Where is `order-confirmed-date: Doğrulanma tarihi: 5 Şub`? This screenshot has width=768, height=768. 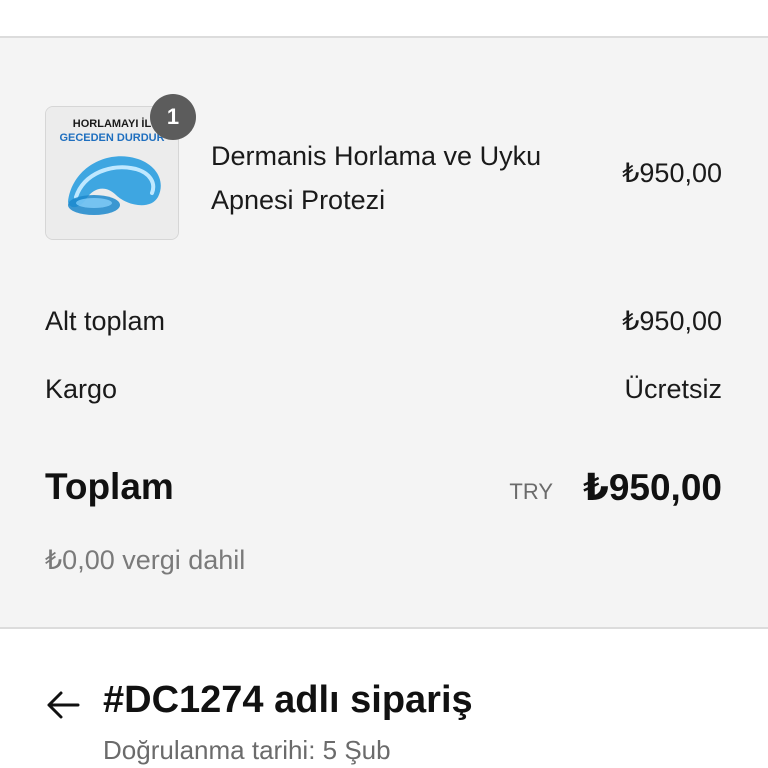 order-confirmed-date: Doğrulanma tarihi: 5 Şub is located at coordinates (247, 750).